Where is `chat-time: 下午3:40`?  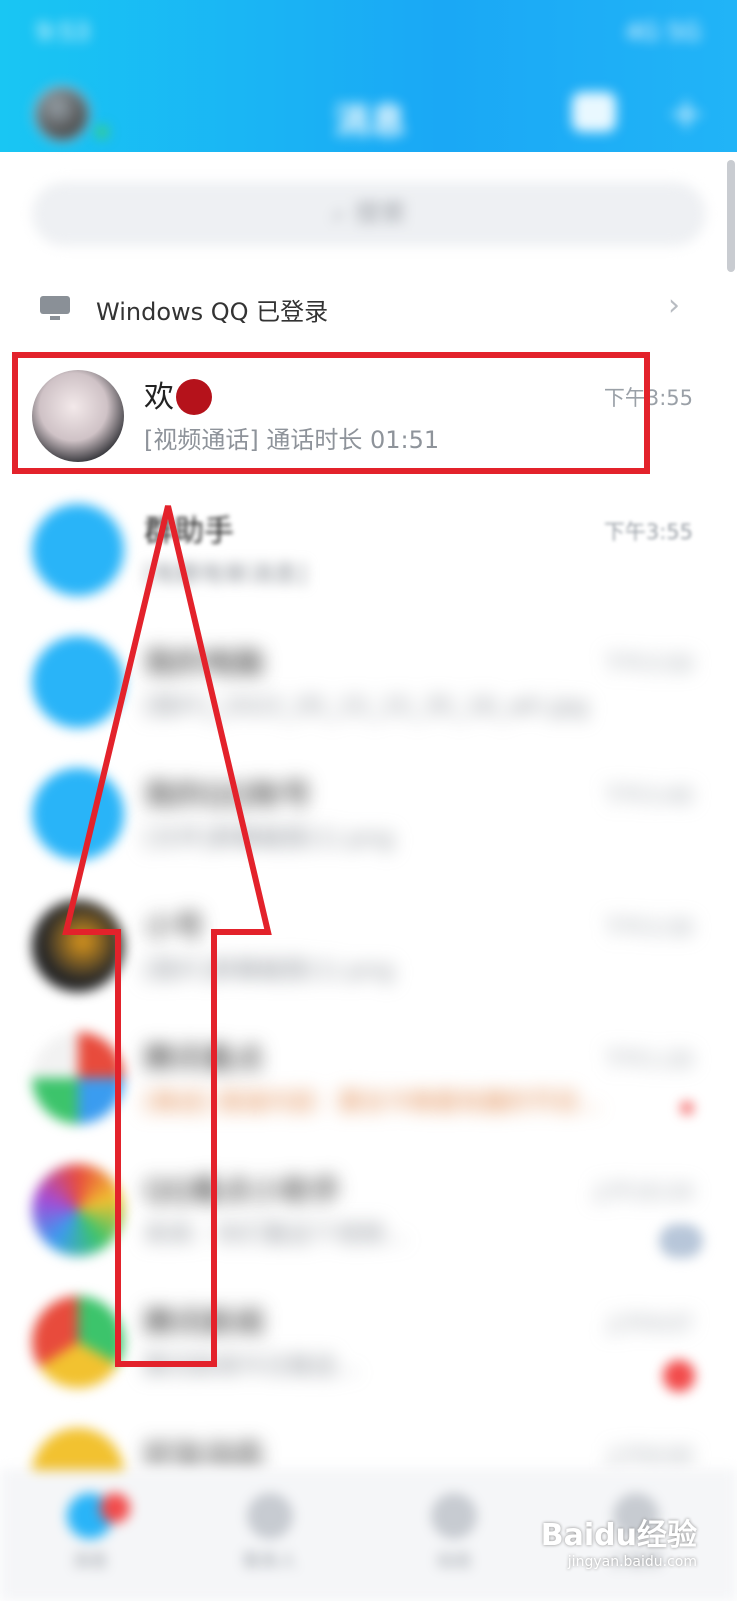 chat-time: 下午3:40 is located at coordinates (648, 796).